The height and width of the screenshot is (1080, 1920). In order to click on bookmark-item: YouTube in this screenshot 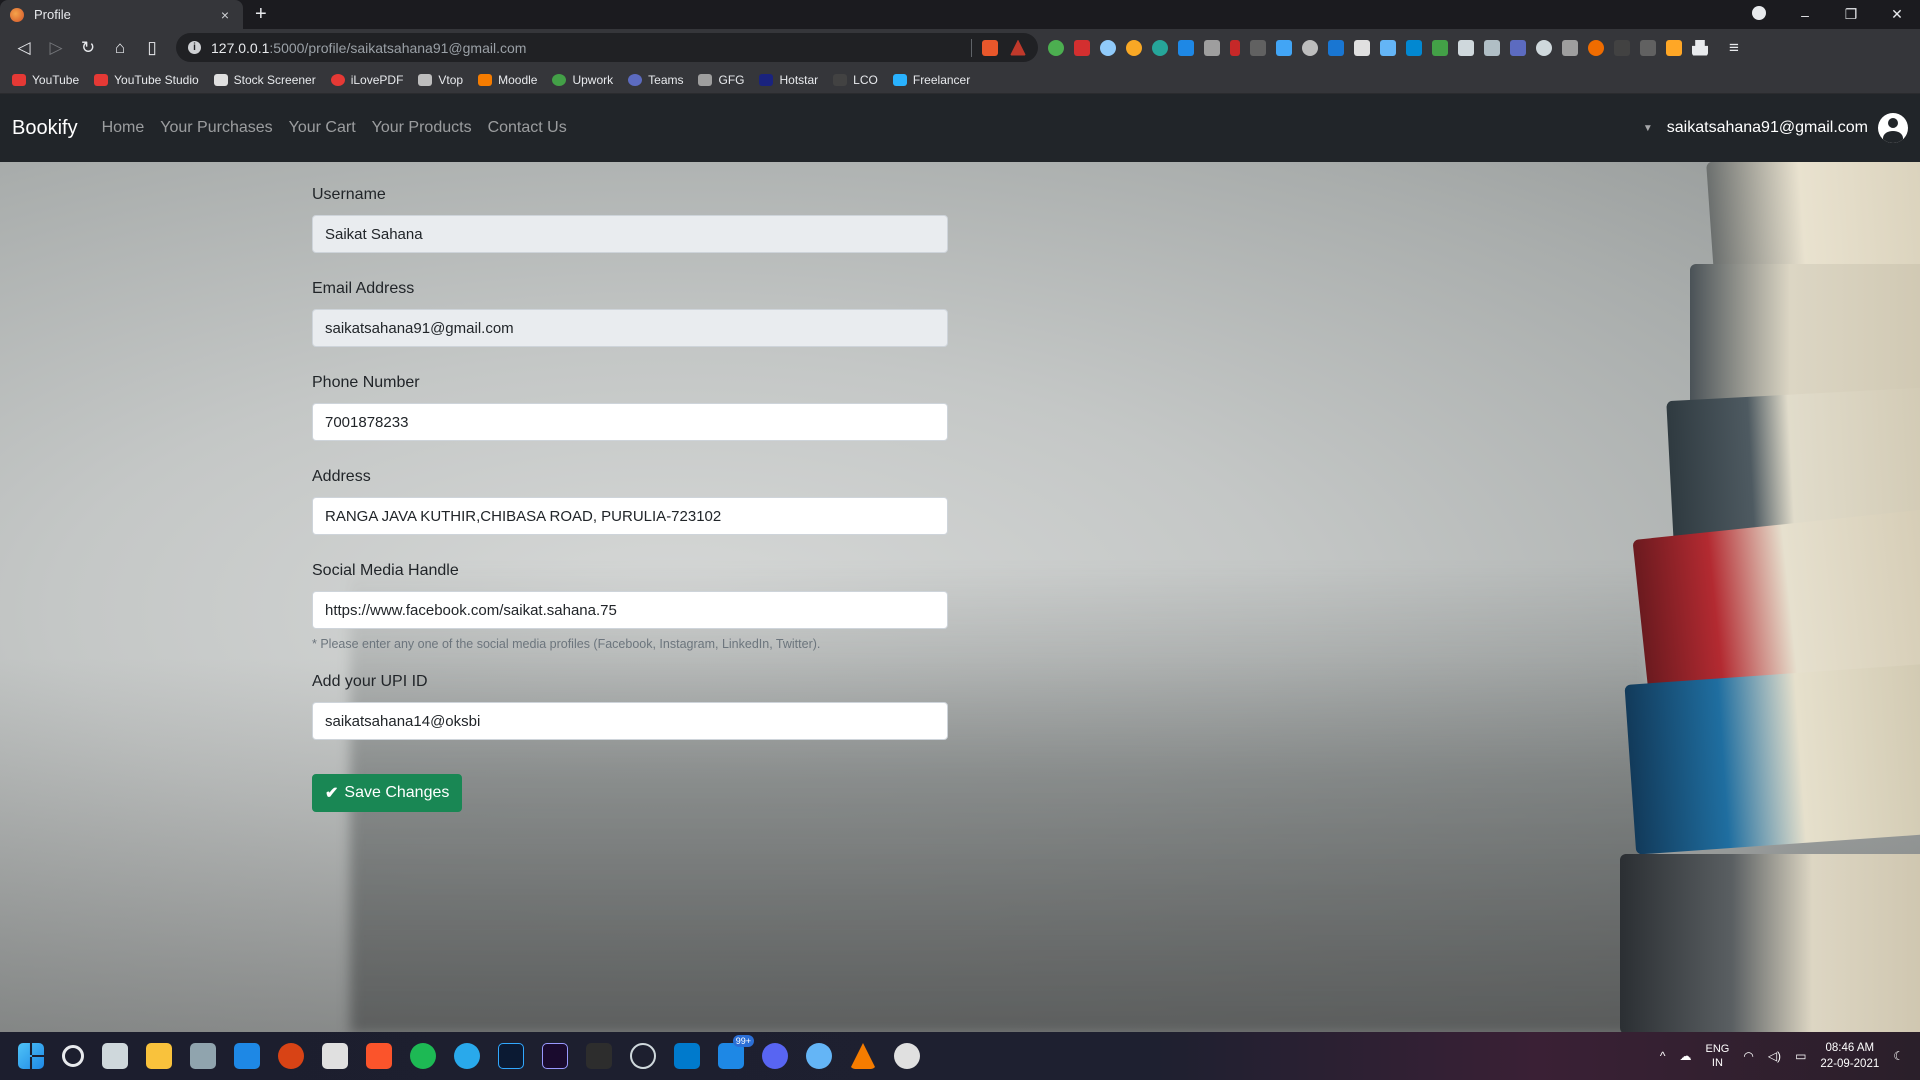, I will do `click(45, 80)`.